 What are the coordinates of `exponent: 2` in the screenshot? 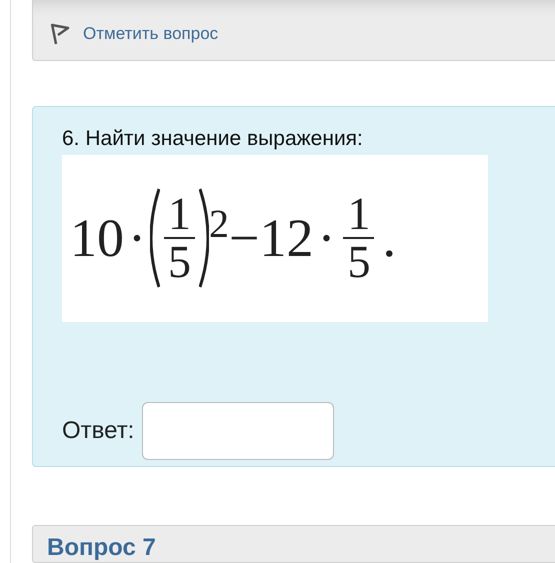 It's located at (218, 224).